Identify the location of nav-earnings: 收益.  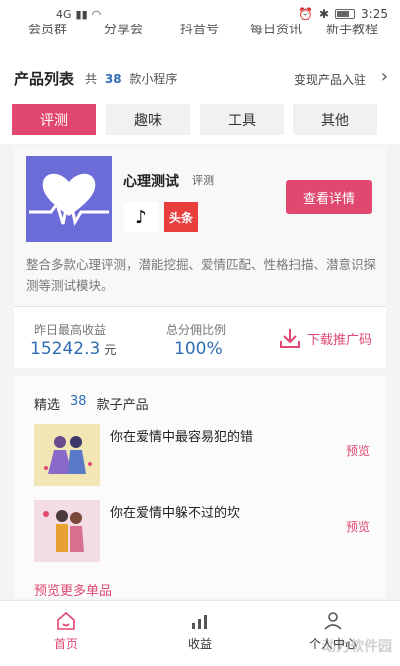
(200, 631).